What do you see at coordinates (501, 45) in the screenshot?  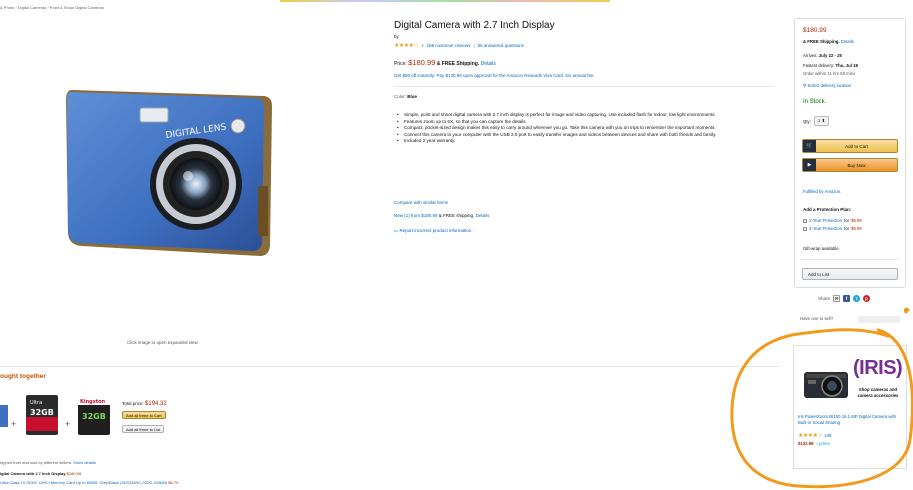 I see `answered-questions-link: 56 answered questions` at bounding box center [501, 45].